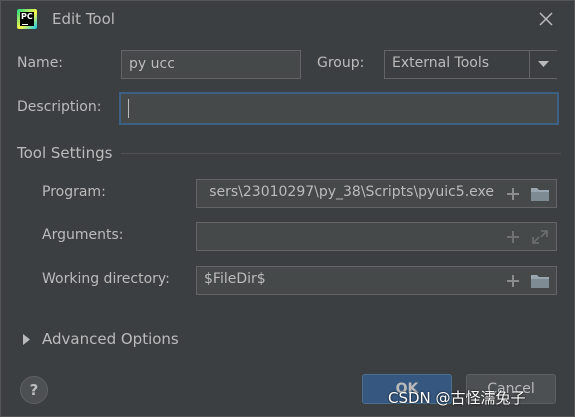  Describe the element at coordinates (106, 279) in the screenshot. I see `working-directory-label: Working directory:` at that location.